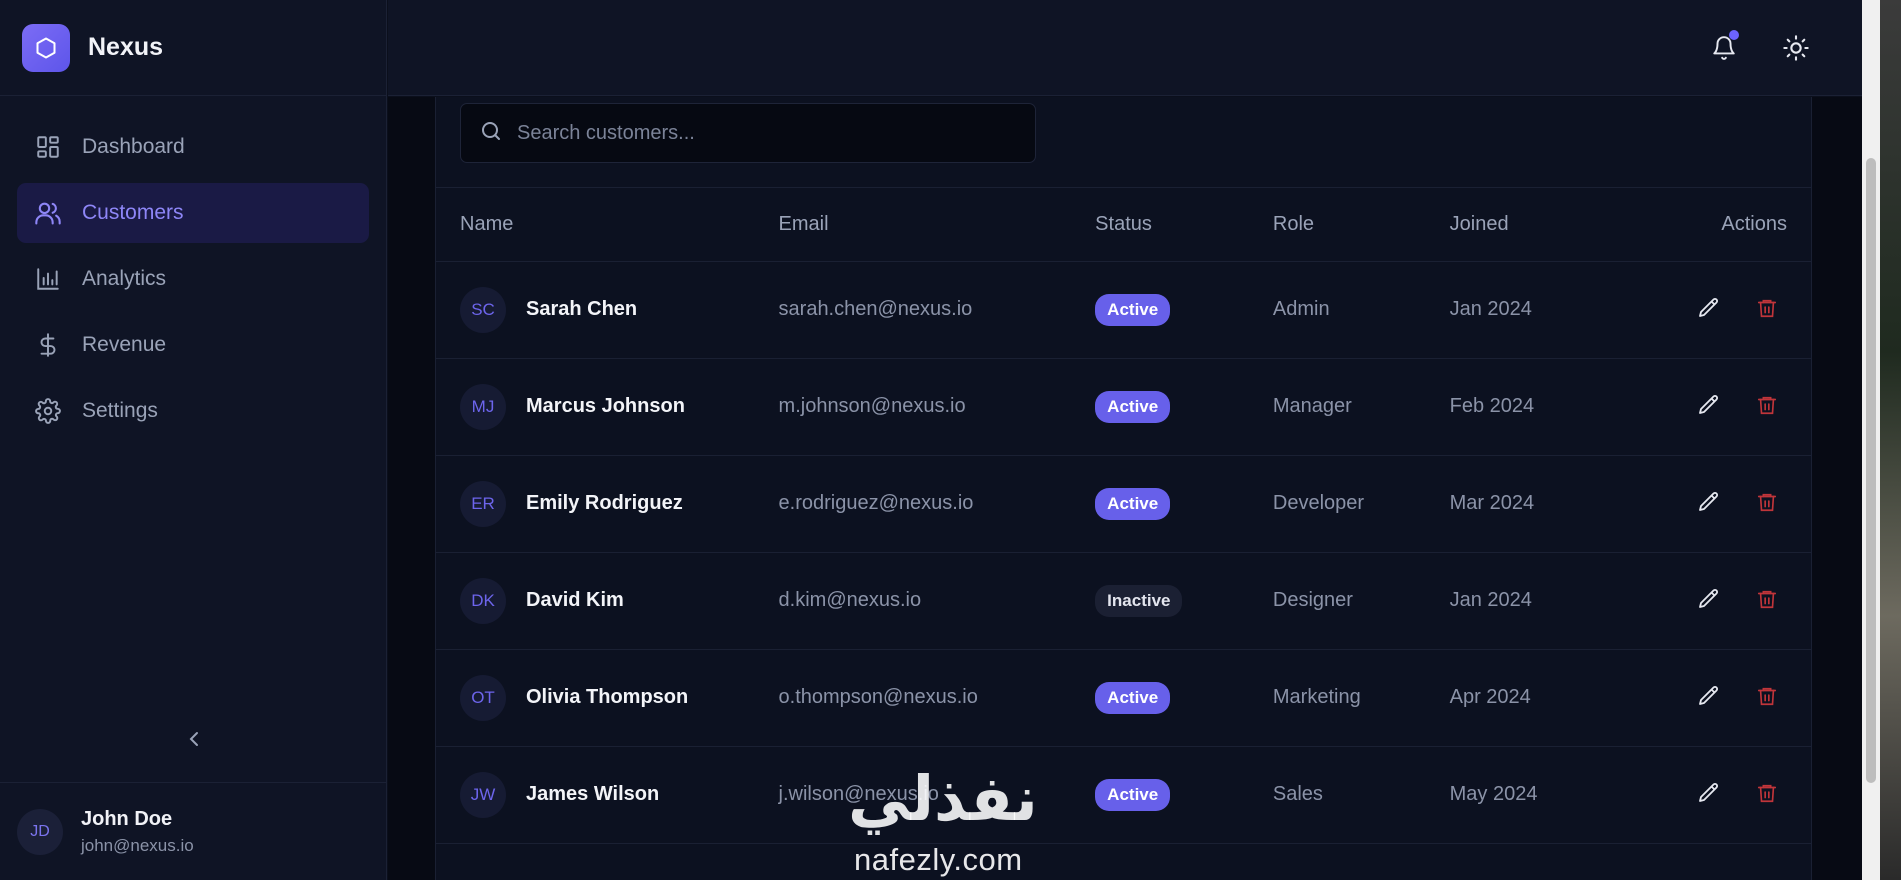  Describe the element at coordinates (46, 47) in the screenshot. I see `logo-hexagon-icon` at that location.